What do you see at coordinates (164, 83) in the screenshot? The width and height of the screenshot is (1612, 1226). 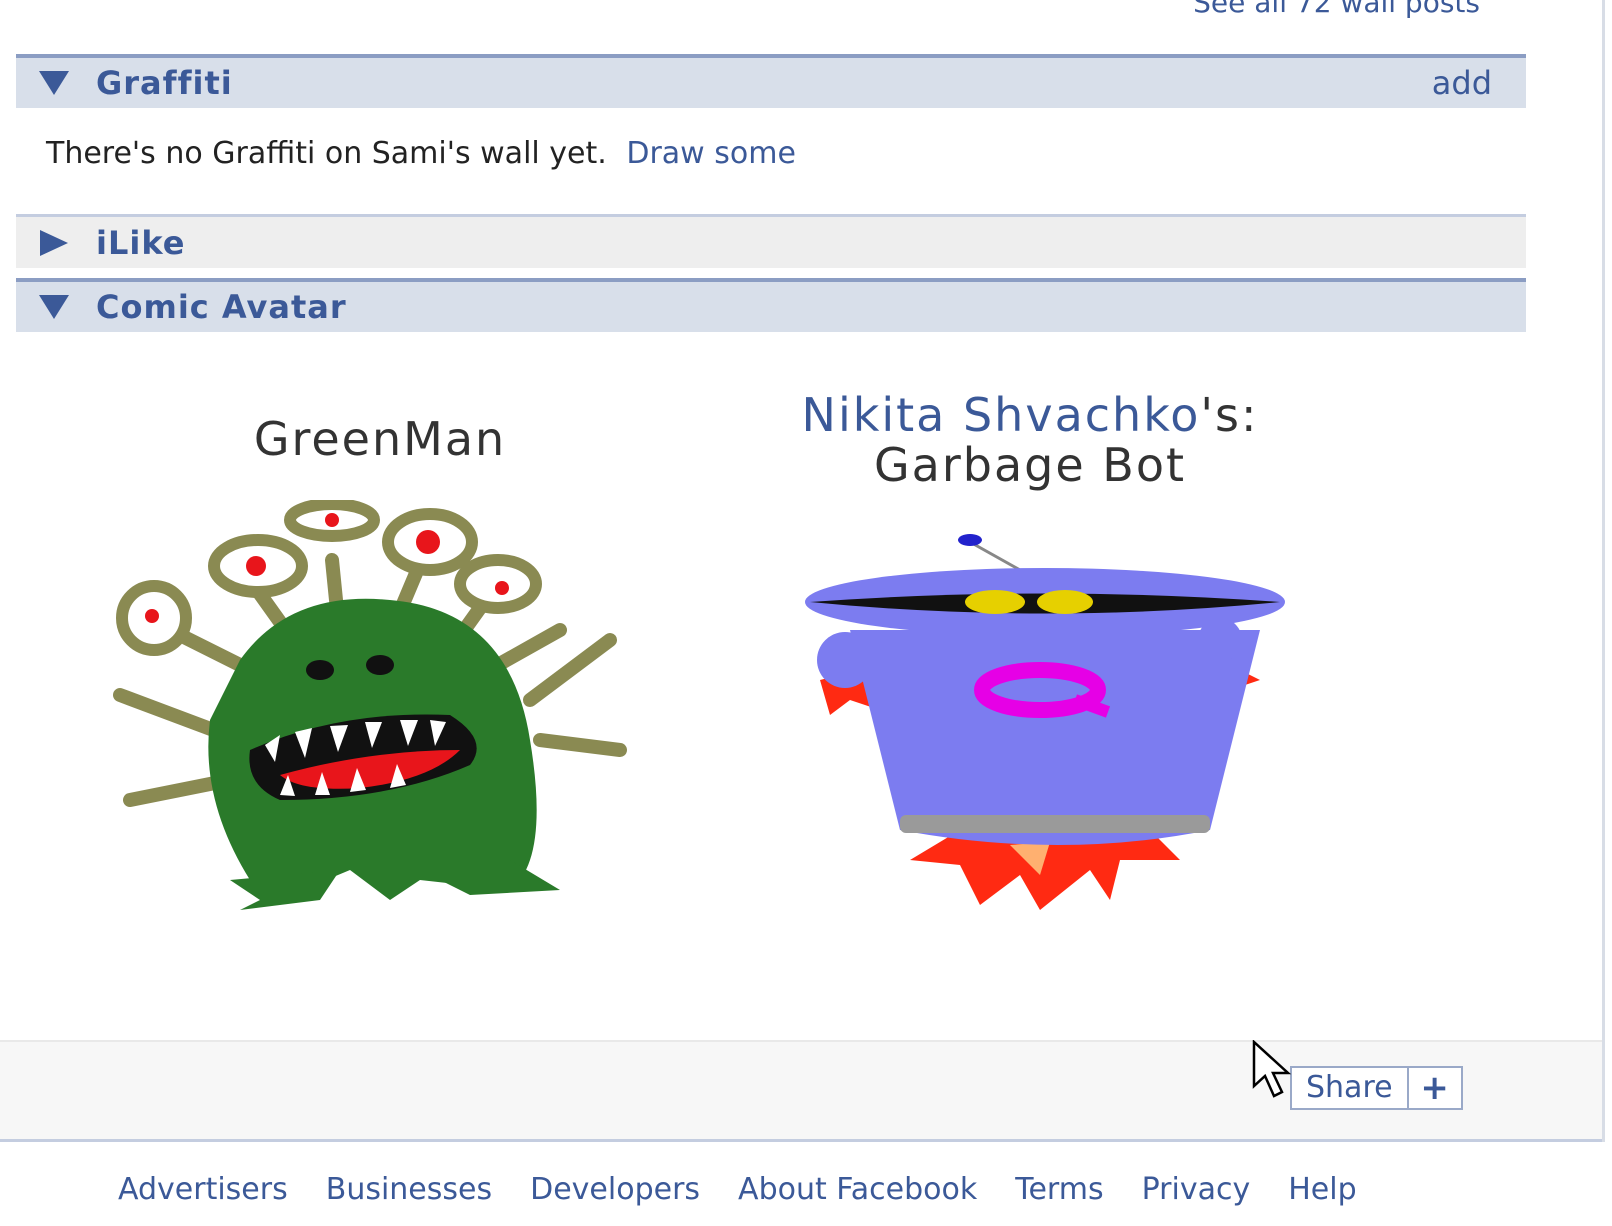 I see `graffiti-title: Graffiti` at bounding box center [164, 83].